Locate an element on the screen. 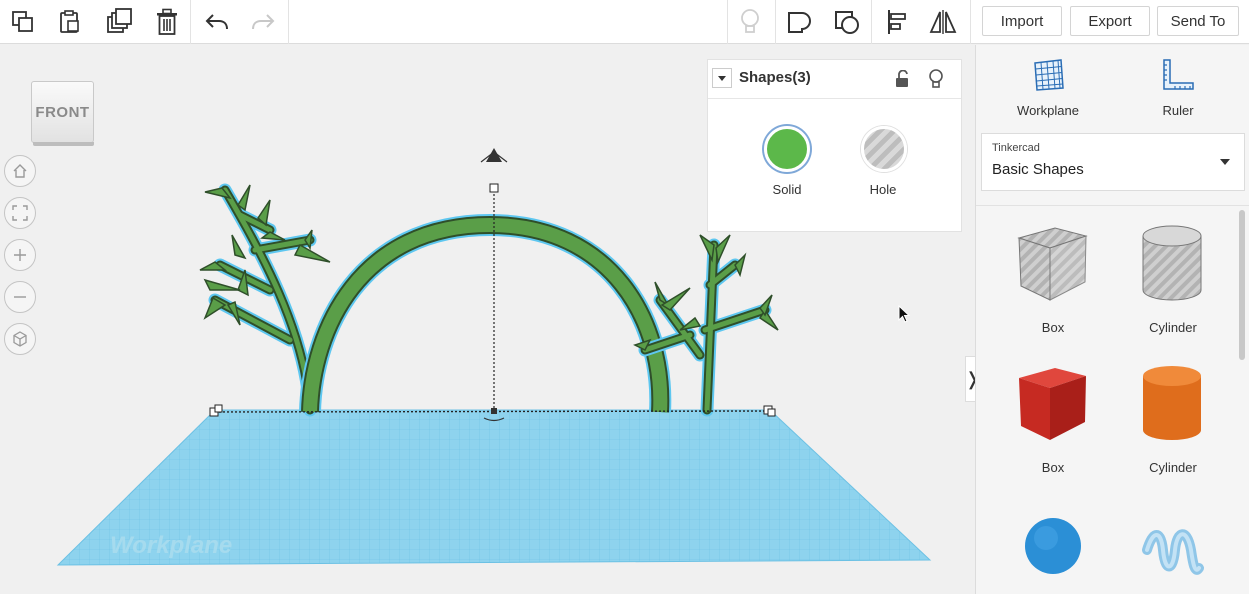 This screenshot has height=594, width=1249. view-cube: FRONT is located at coordinates (62, 114).